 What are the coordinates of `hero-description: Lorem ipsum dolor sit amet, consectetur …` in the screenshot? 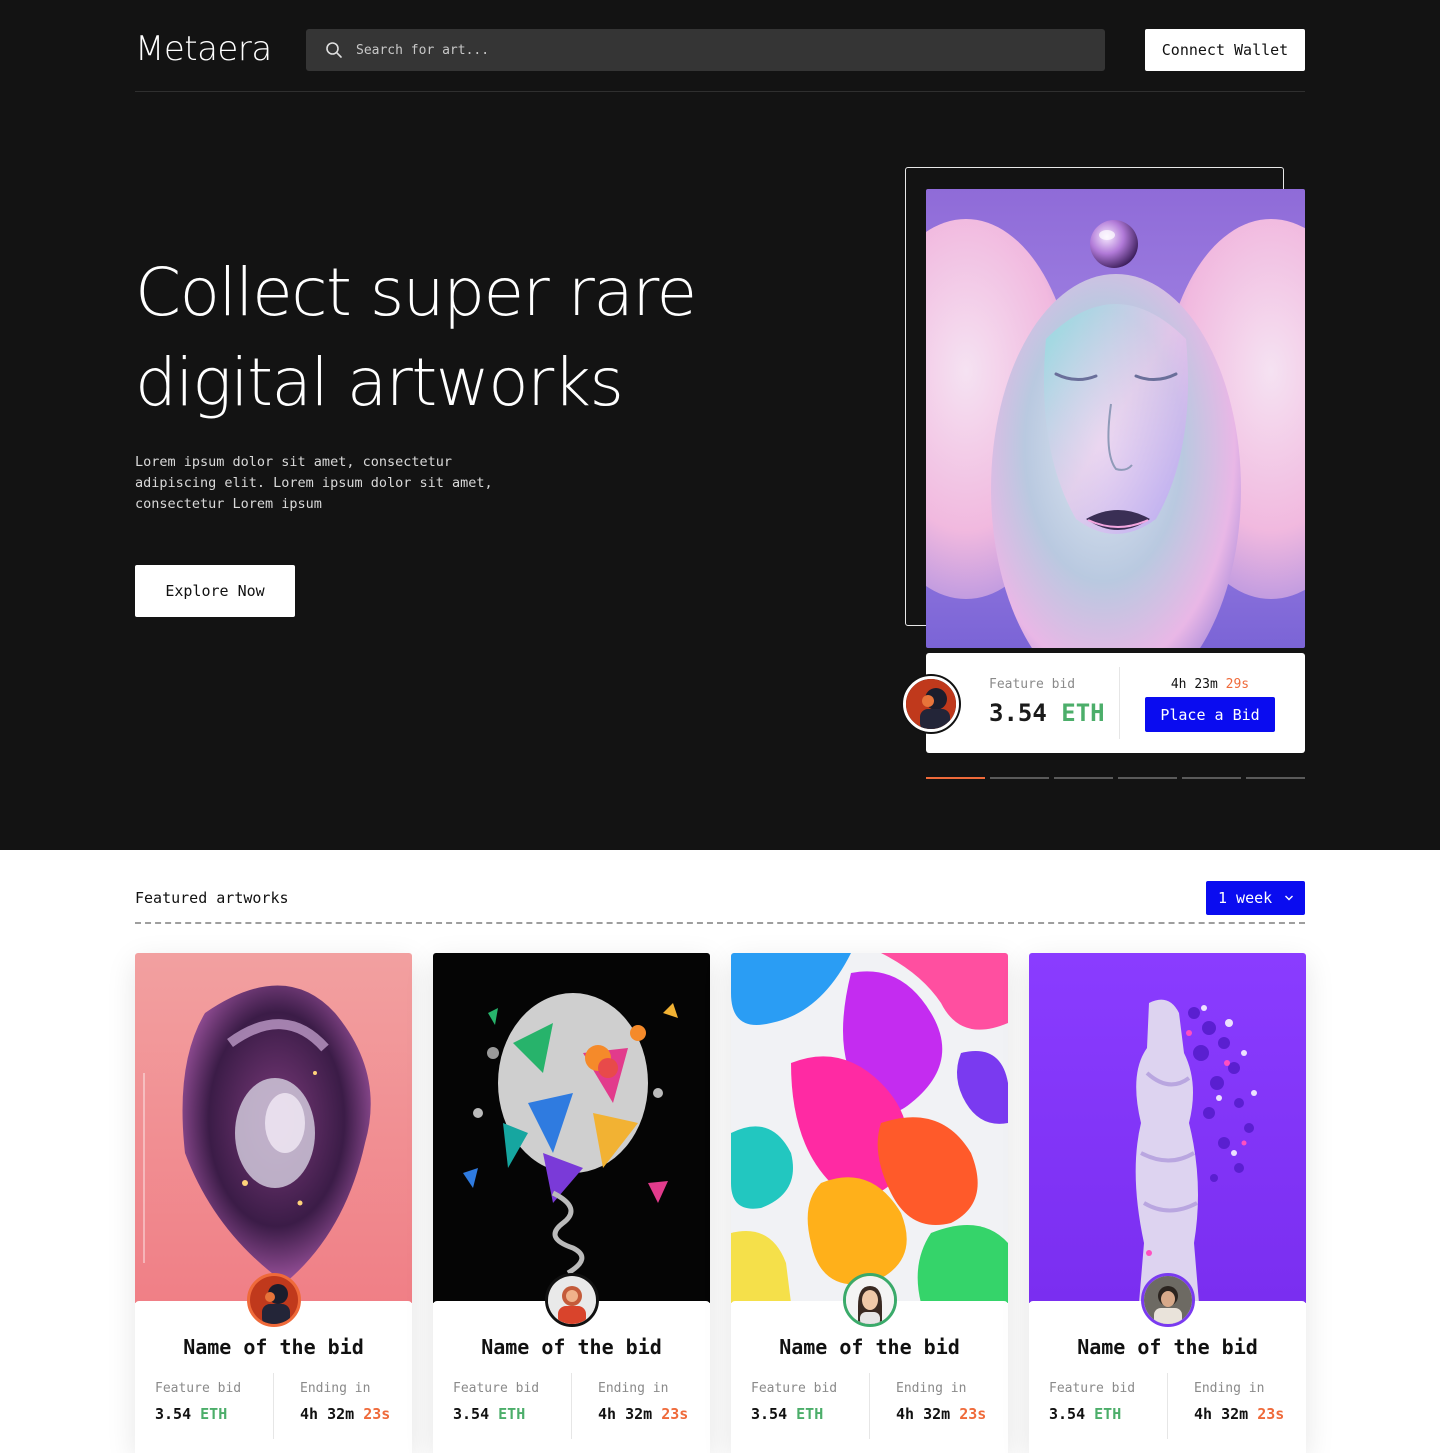 It's located at (314, 483).